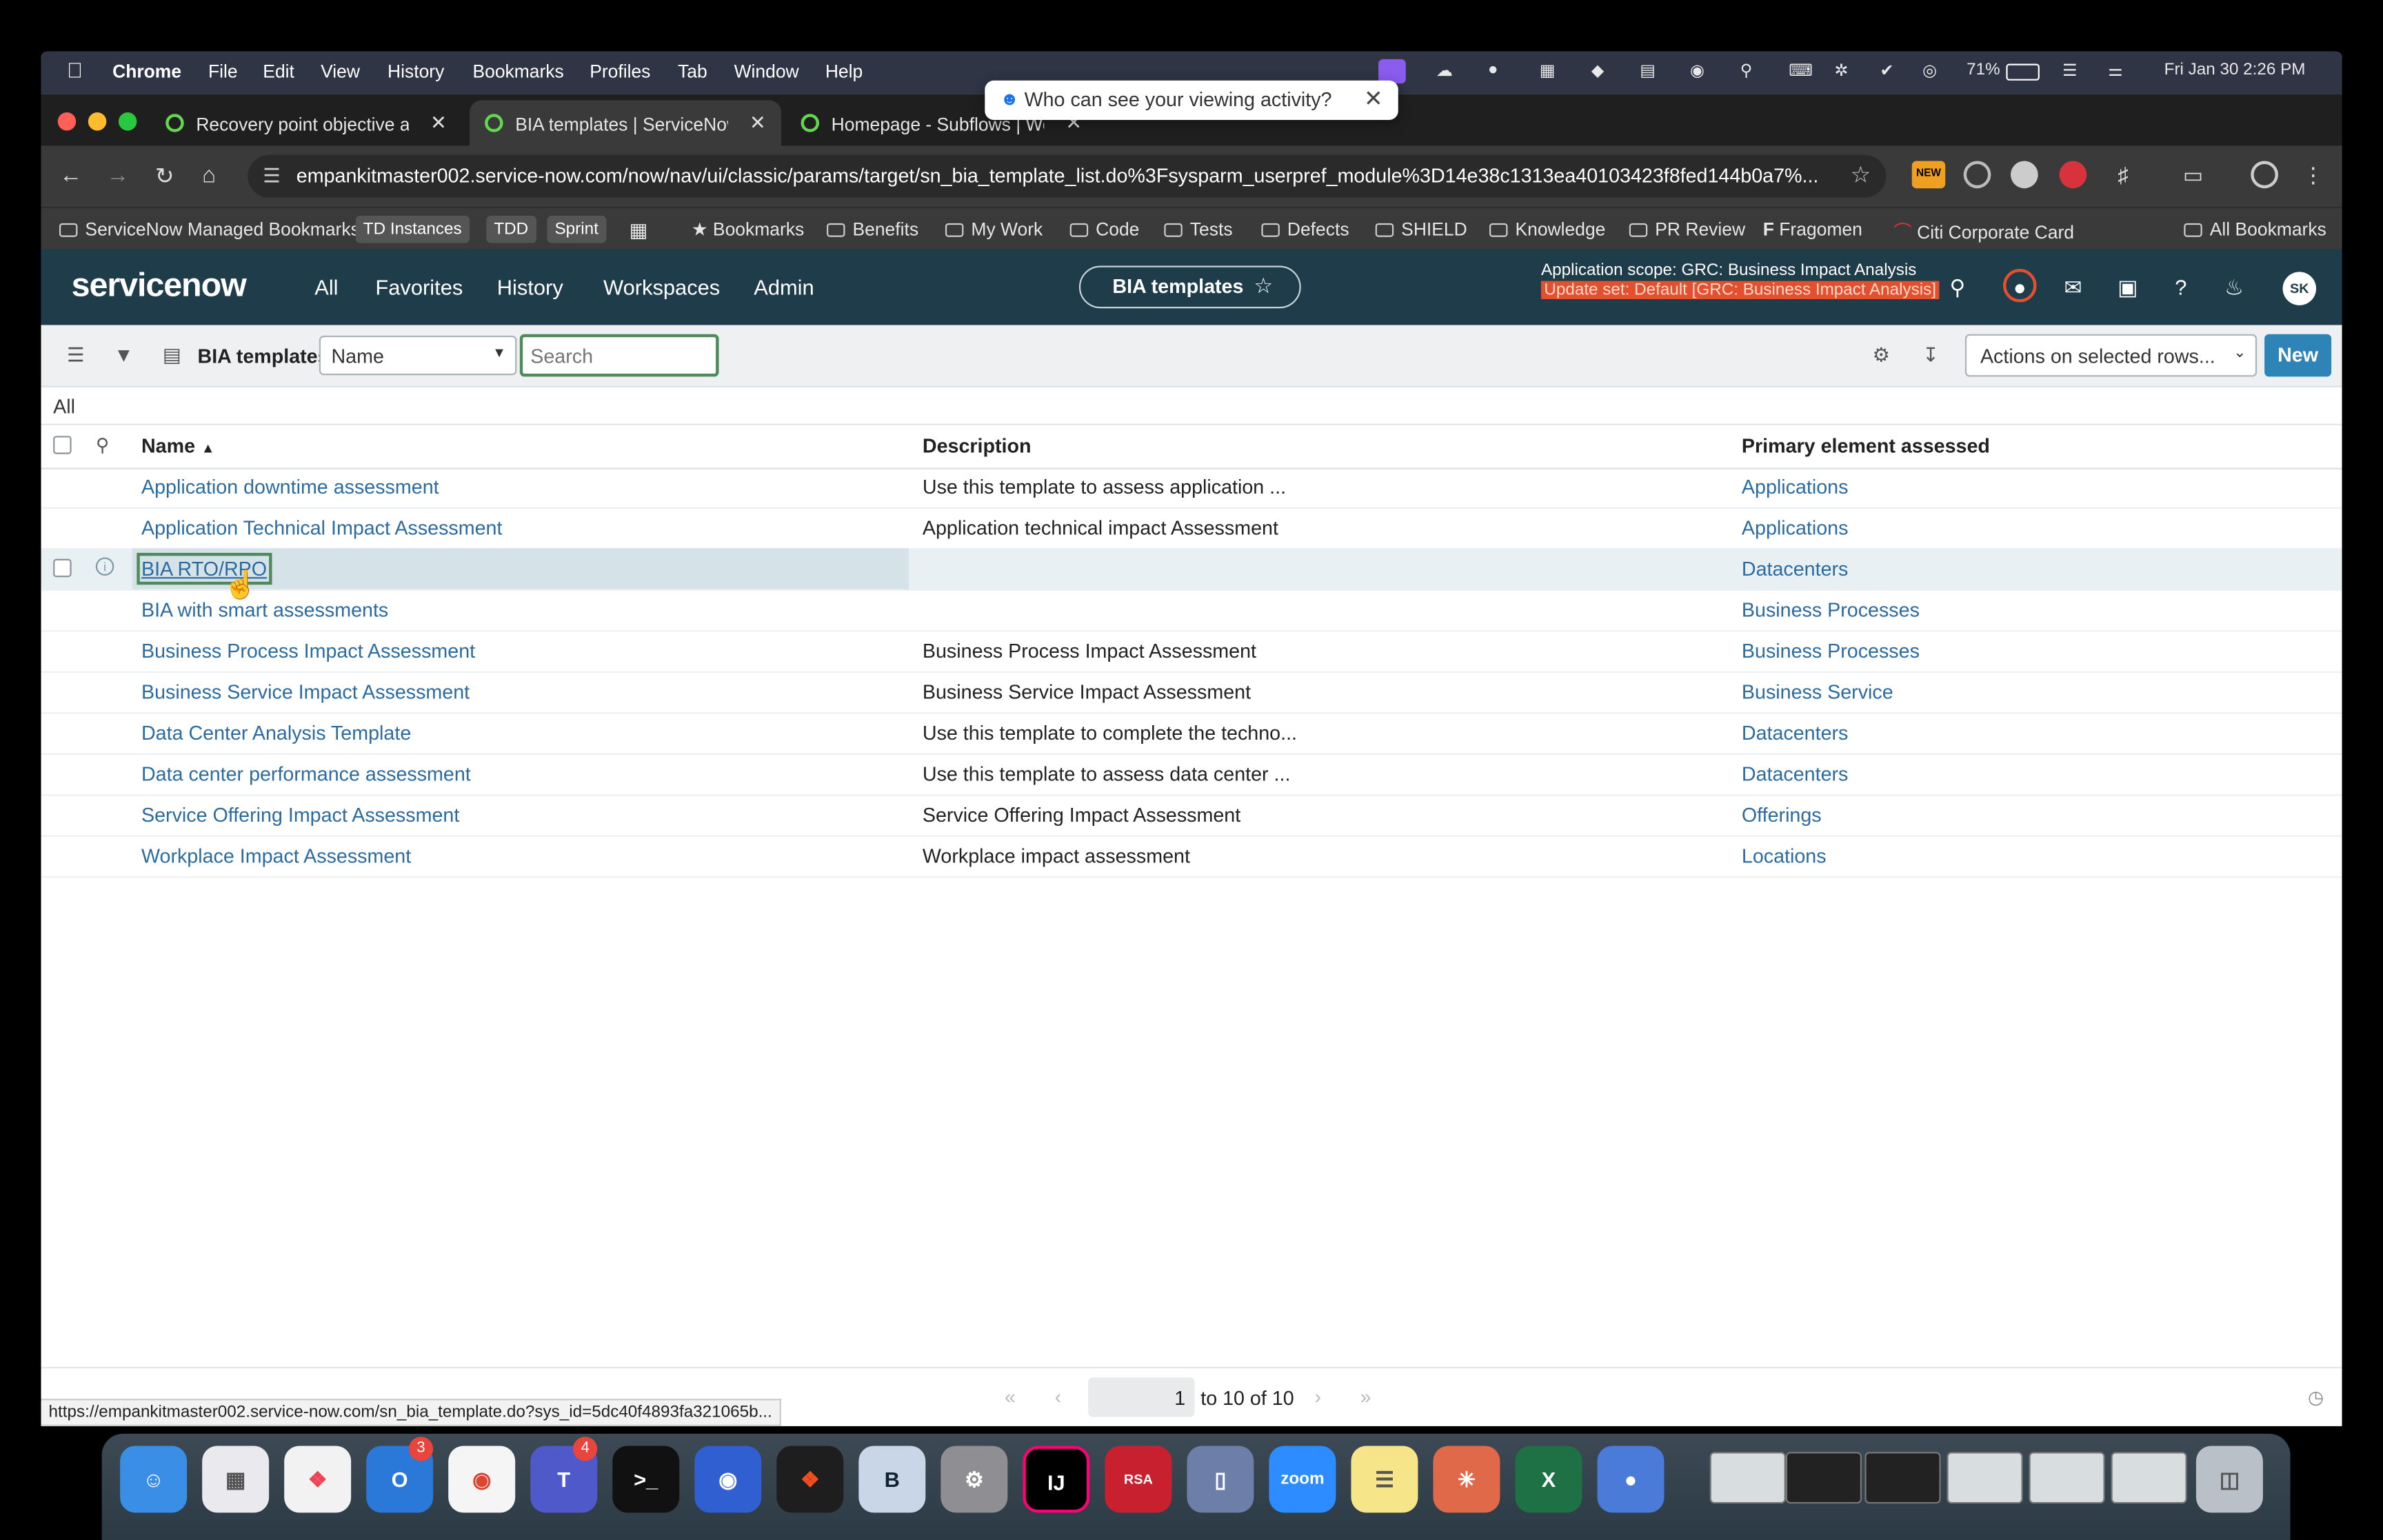 This screenshot has width=2383, height=1540. What do you see at coordinates (2229, 1480) in the screenshot?
I see `trash-icon: ◫` at bounding box center [2229, 1480].